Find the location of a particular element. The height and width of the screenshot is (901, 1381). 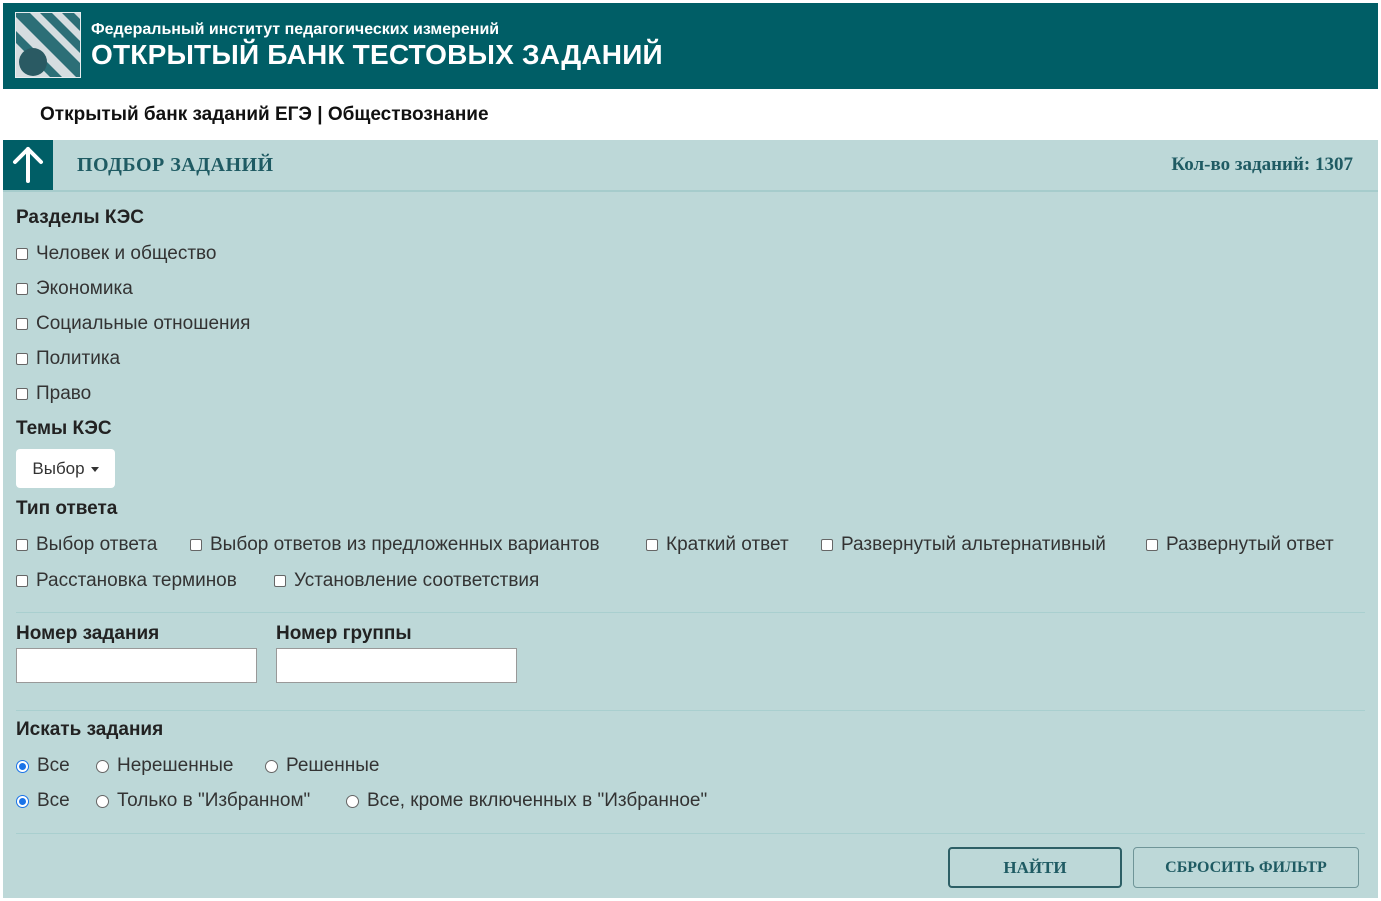

section-checkbox-item: Право is located at coordinates (53, 394).